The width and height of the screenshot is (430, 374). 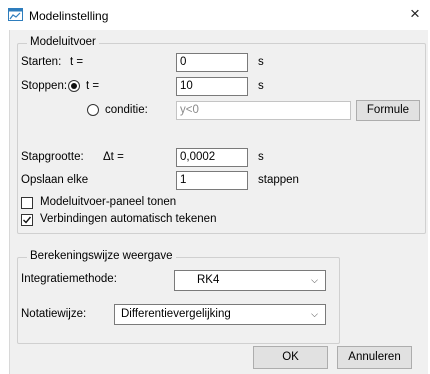 I want to click on auto-connect-checkbox, so click(x=27, y=220).